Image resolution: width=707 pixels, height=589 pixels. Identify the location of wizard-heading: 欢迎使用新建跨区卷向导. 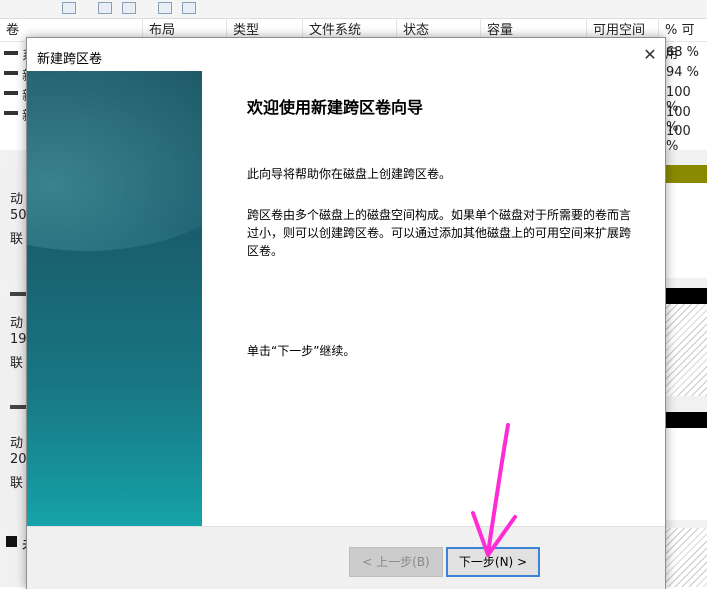
(335, 107).